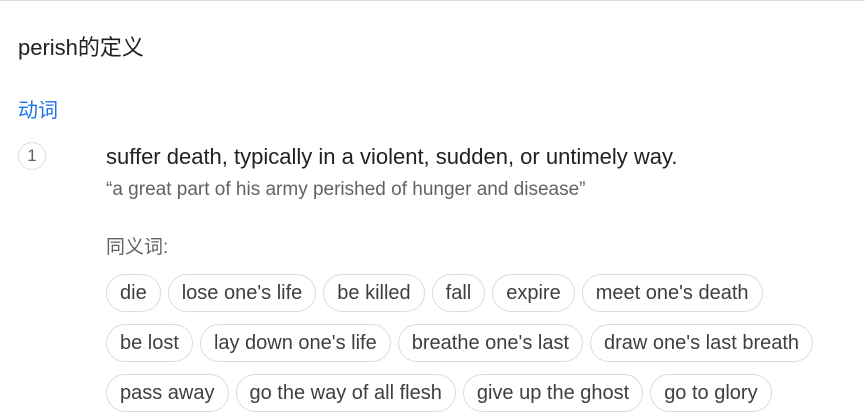 The height and width of the screenshot is (419, 865). I want to click on synonym-chip: fall, so click(458, 293).